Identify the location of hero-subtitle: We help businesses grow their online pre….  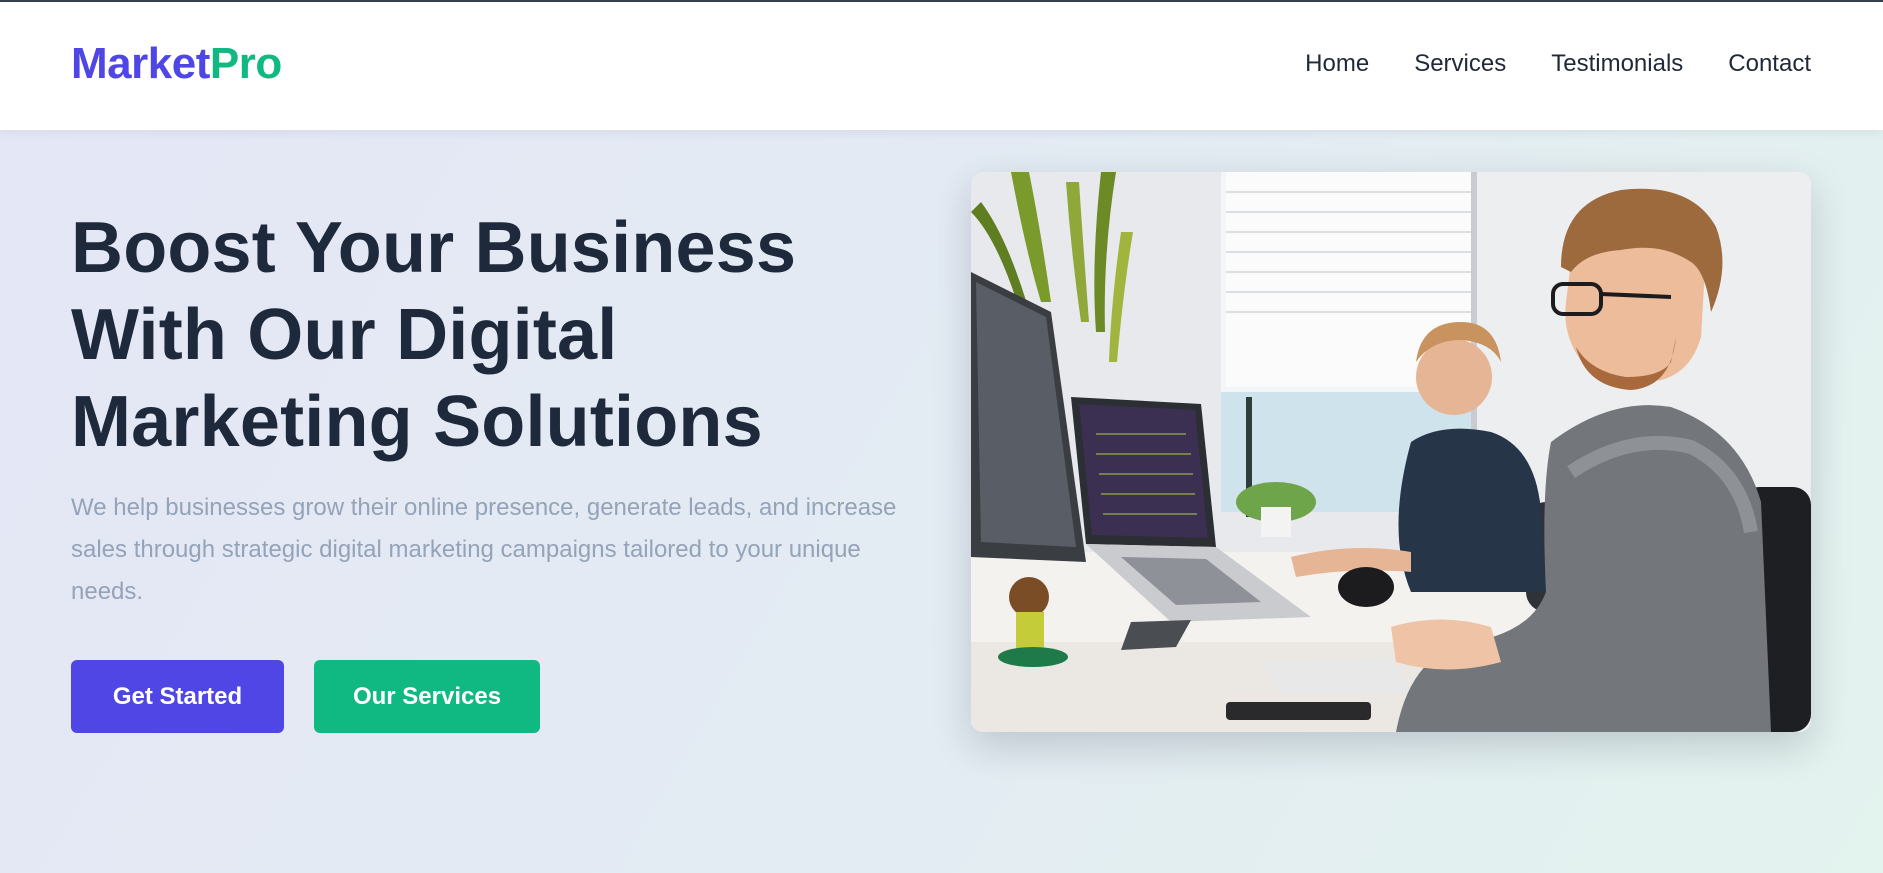
(484, 549).